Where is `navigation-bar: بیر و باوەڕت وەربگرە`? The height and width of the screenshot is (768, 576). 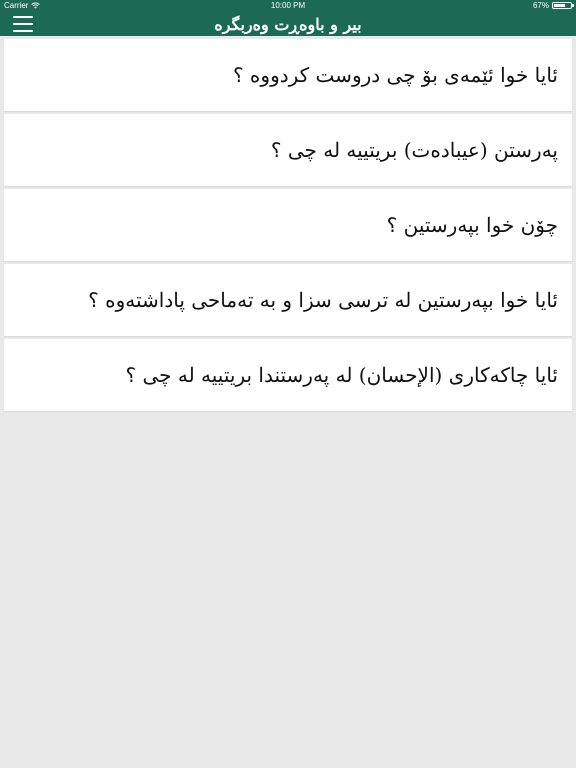
navigation-bar: بیر و باوەڕت وەربگرە is located at coordinates (288, 24).